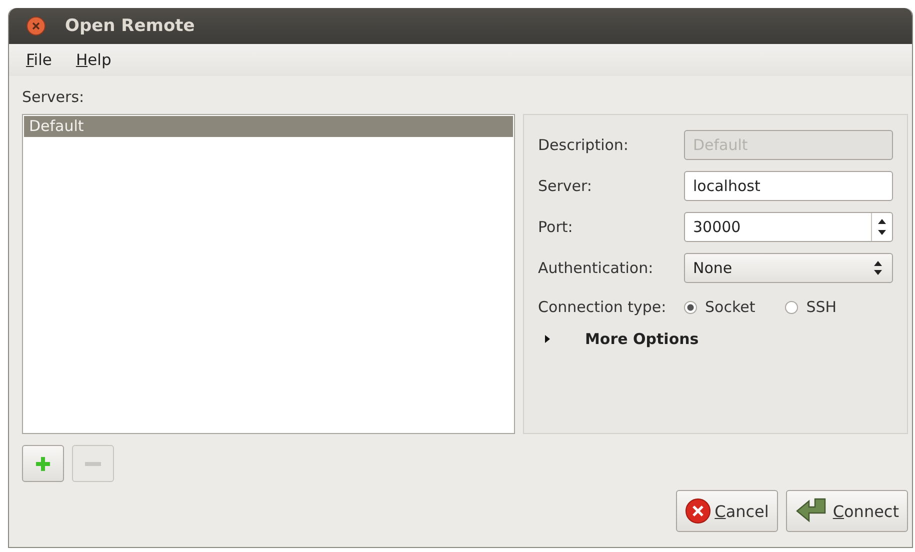  I want to click on field-label: Connection type:, so click(603, 307).